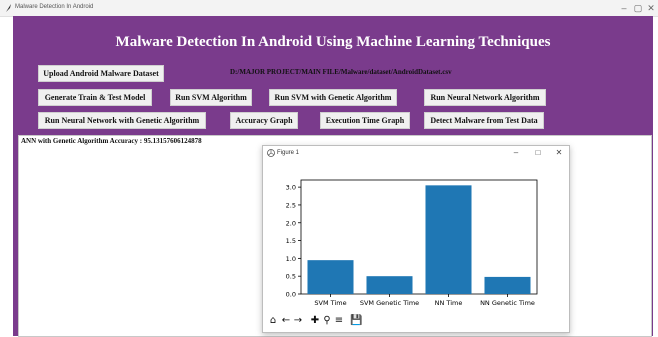 This screenshot has height=337, width=658. I want to click on figure-toolbar: ⌂ ← → ✚ ⚲ ≡ 💾, so click(327, 321).